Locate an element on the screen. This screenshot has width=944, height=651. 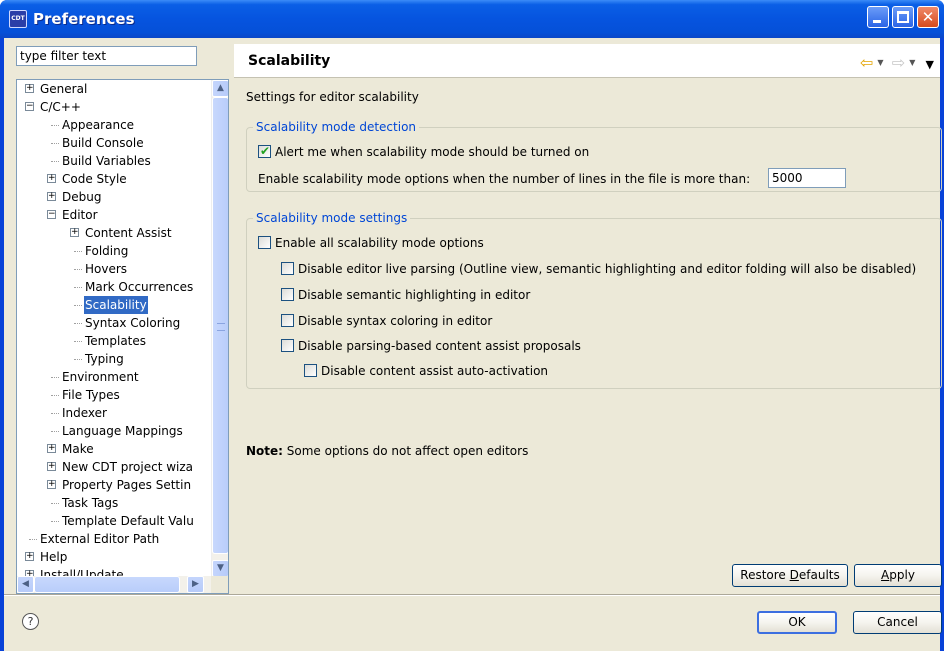
tree-item: Hovers is located at coordinates (113, 269).